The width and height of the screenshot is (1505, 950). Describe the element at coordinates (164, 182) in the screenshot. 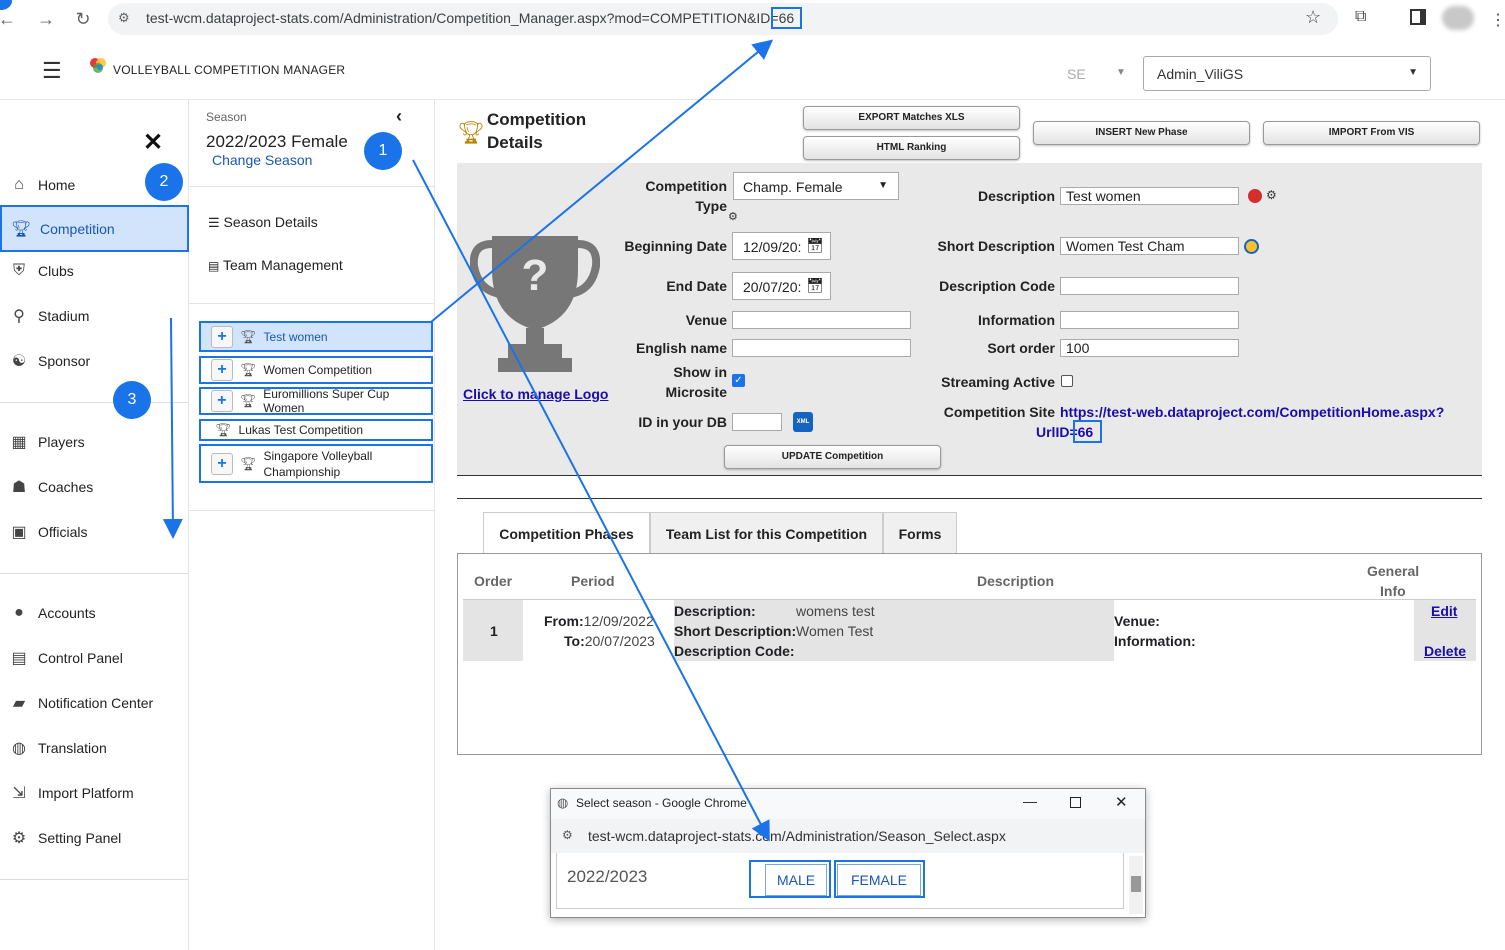

I see `callout-2: 2` at that location.